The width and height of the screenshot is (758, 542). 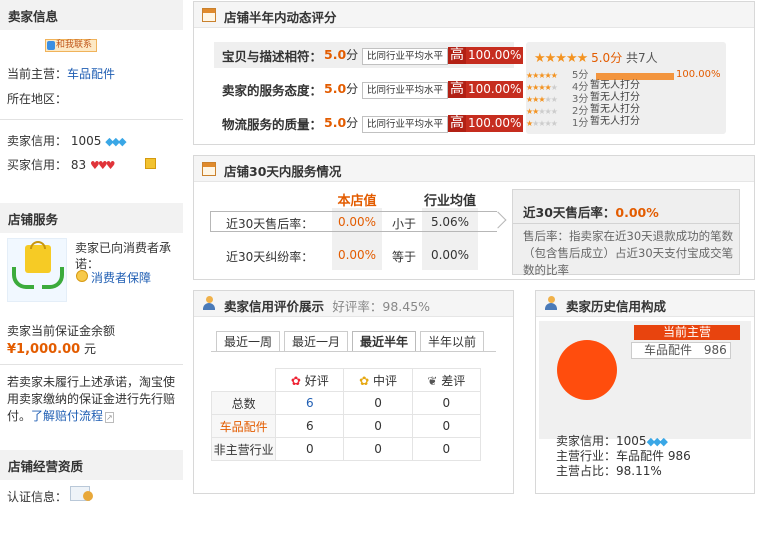 What do you see at coordinates (272, 89) in the screenshot?
I see `dsr-row: 卖家的服务态度：` at bounding box center [272, 89].